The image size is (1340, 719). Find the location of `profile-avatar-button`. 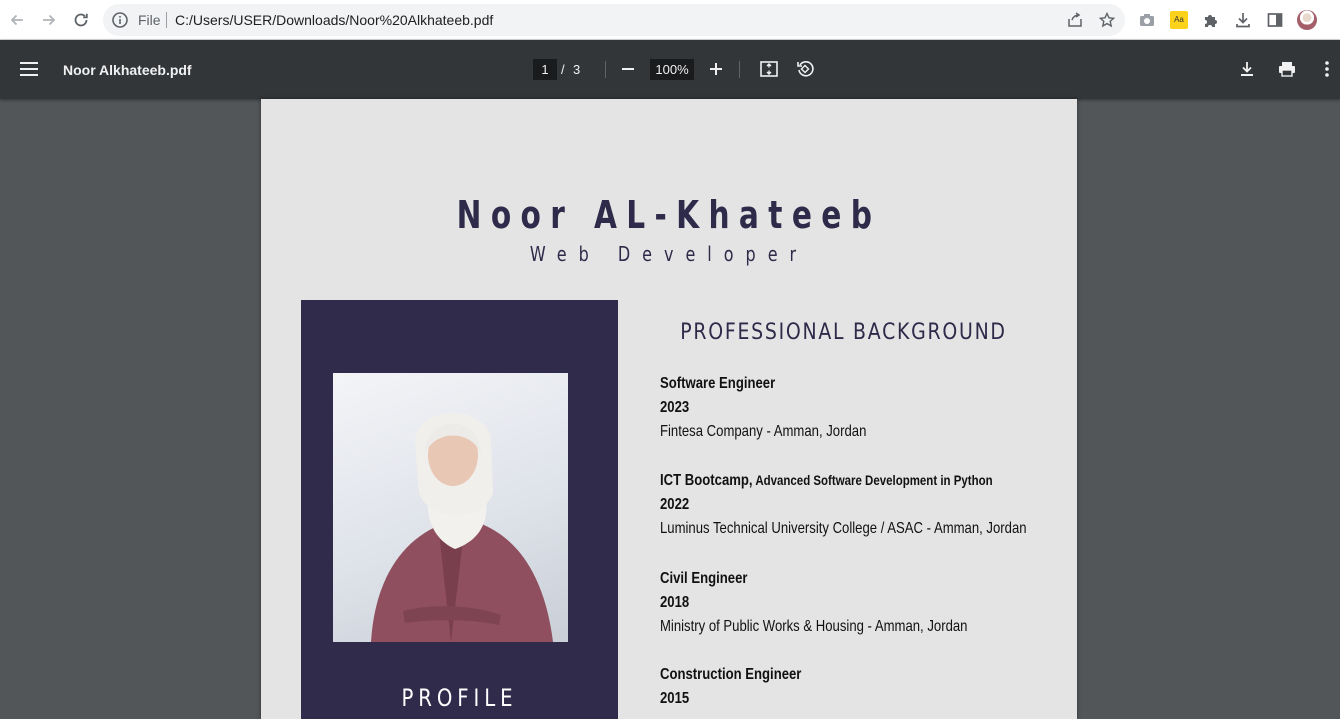

profile-avatar-button is located at coordinates (1307, 20).